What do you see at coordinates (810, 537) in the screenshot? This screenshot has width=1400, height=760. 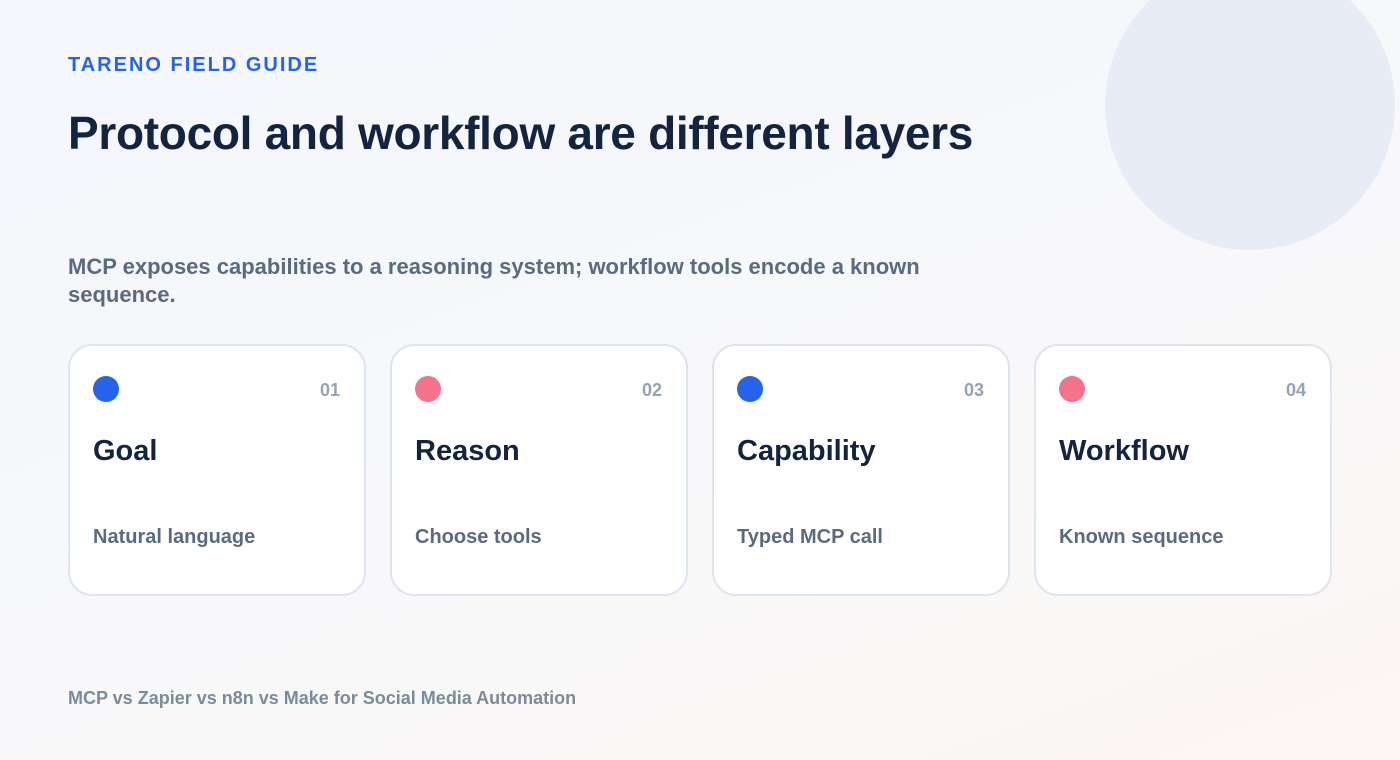 I see `card-description: Typed MCP call` at bounding box center [810, 537].